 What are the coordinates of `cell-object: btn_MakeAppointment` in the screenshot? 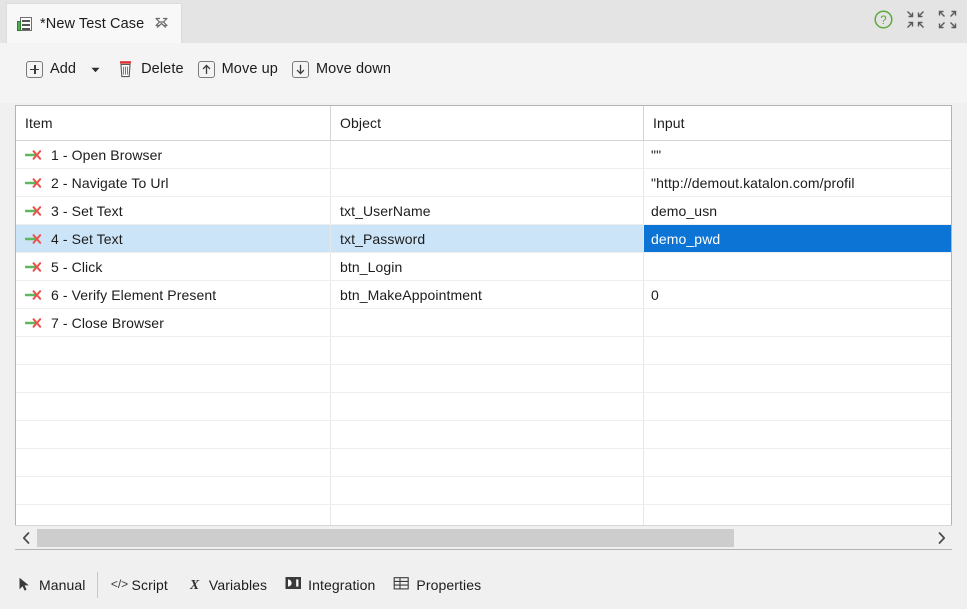 It's located at (487, 294).